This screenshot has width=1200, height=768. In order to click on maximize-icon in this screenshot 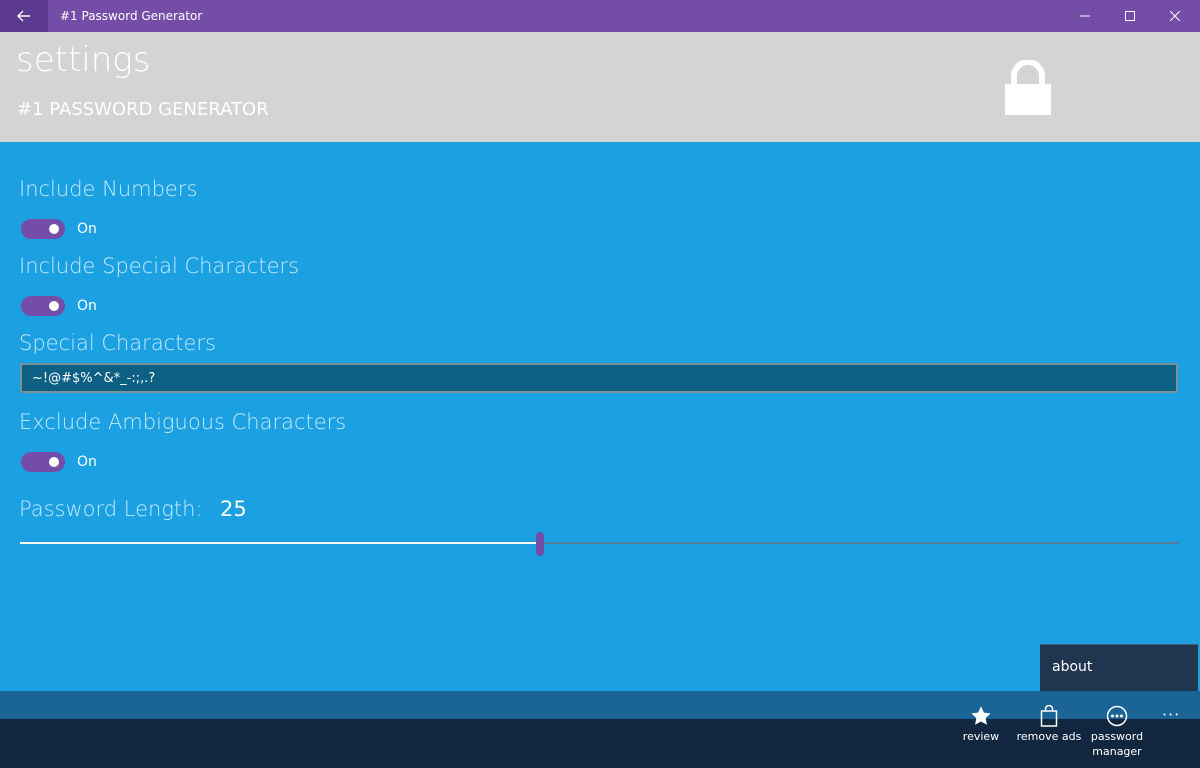, I will do `click(1130, 16)`.